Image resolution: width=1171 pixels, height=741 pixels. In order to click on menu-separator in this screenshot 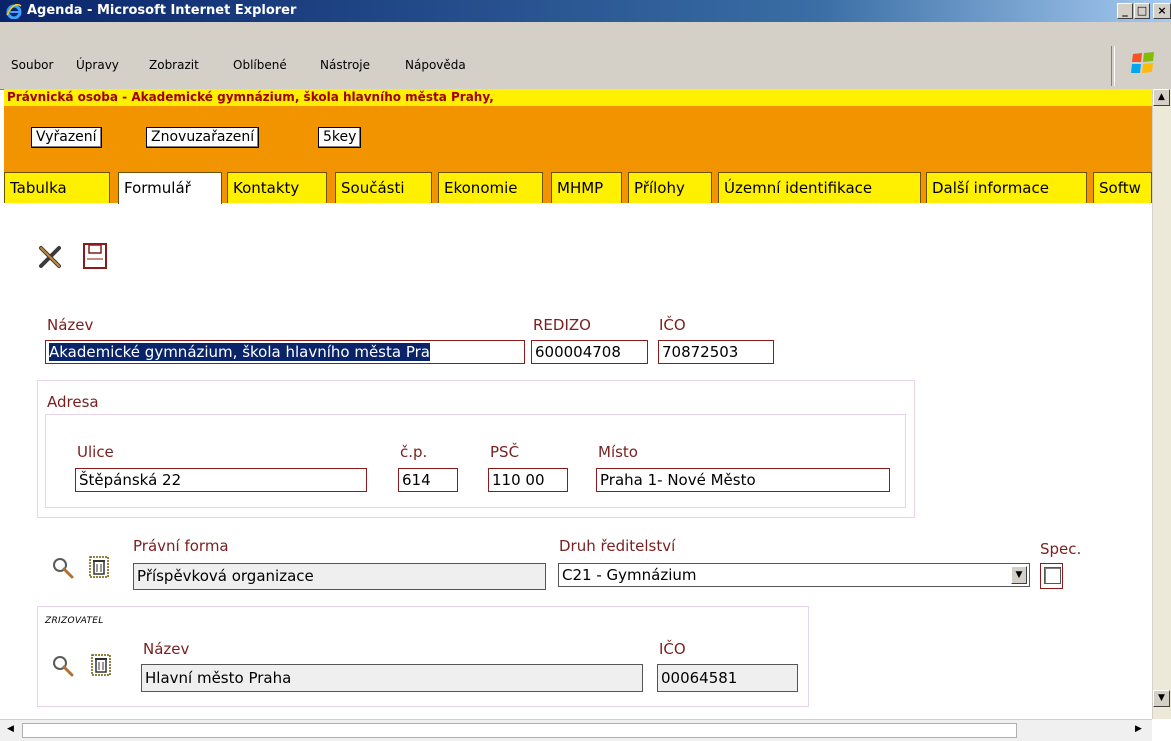, I will do `click(1113, 66)`.